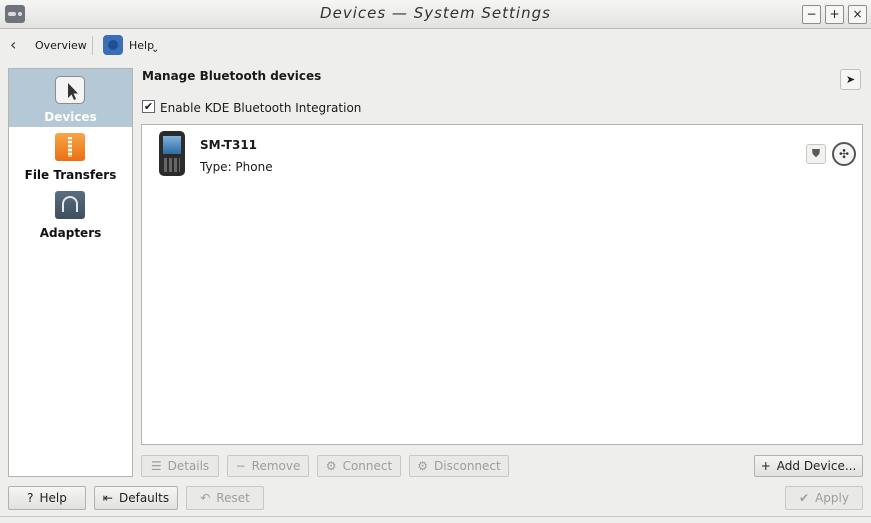  Describe the element at coordinates (205, 498) in the screenshot. I see `undo-icon: ↶` at that location.